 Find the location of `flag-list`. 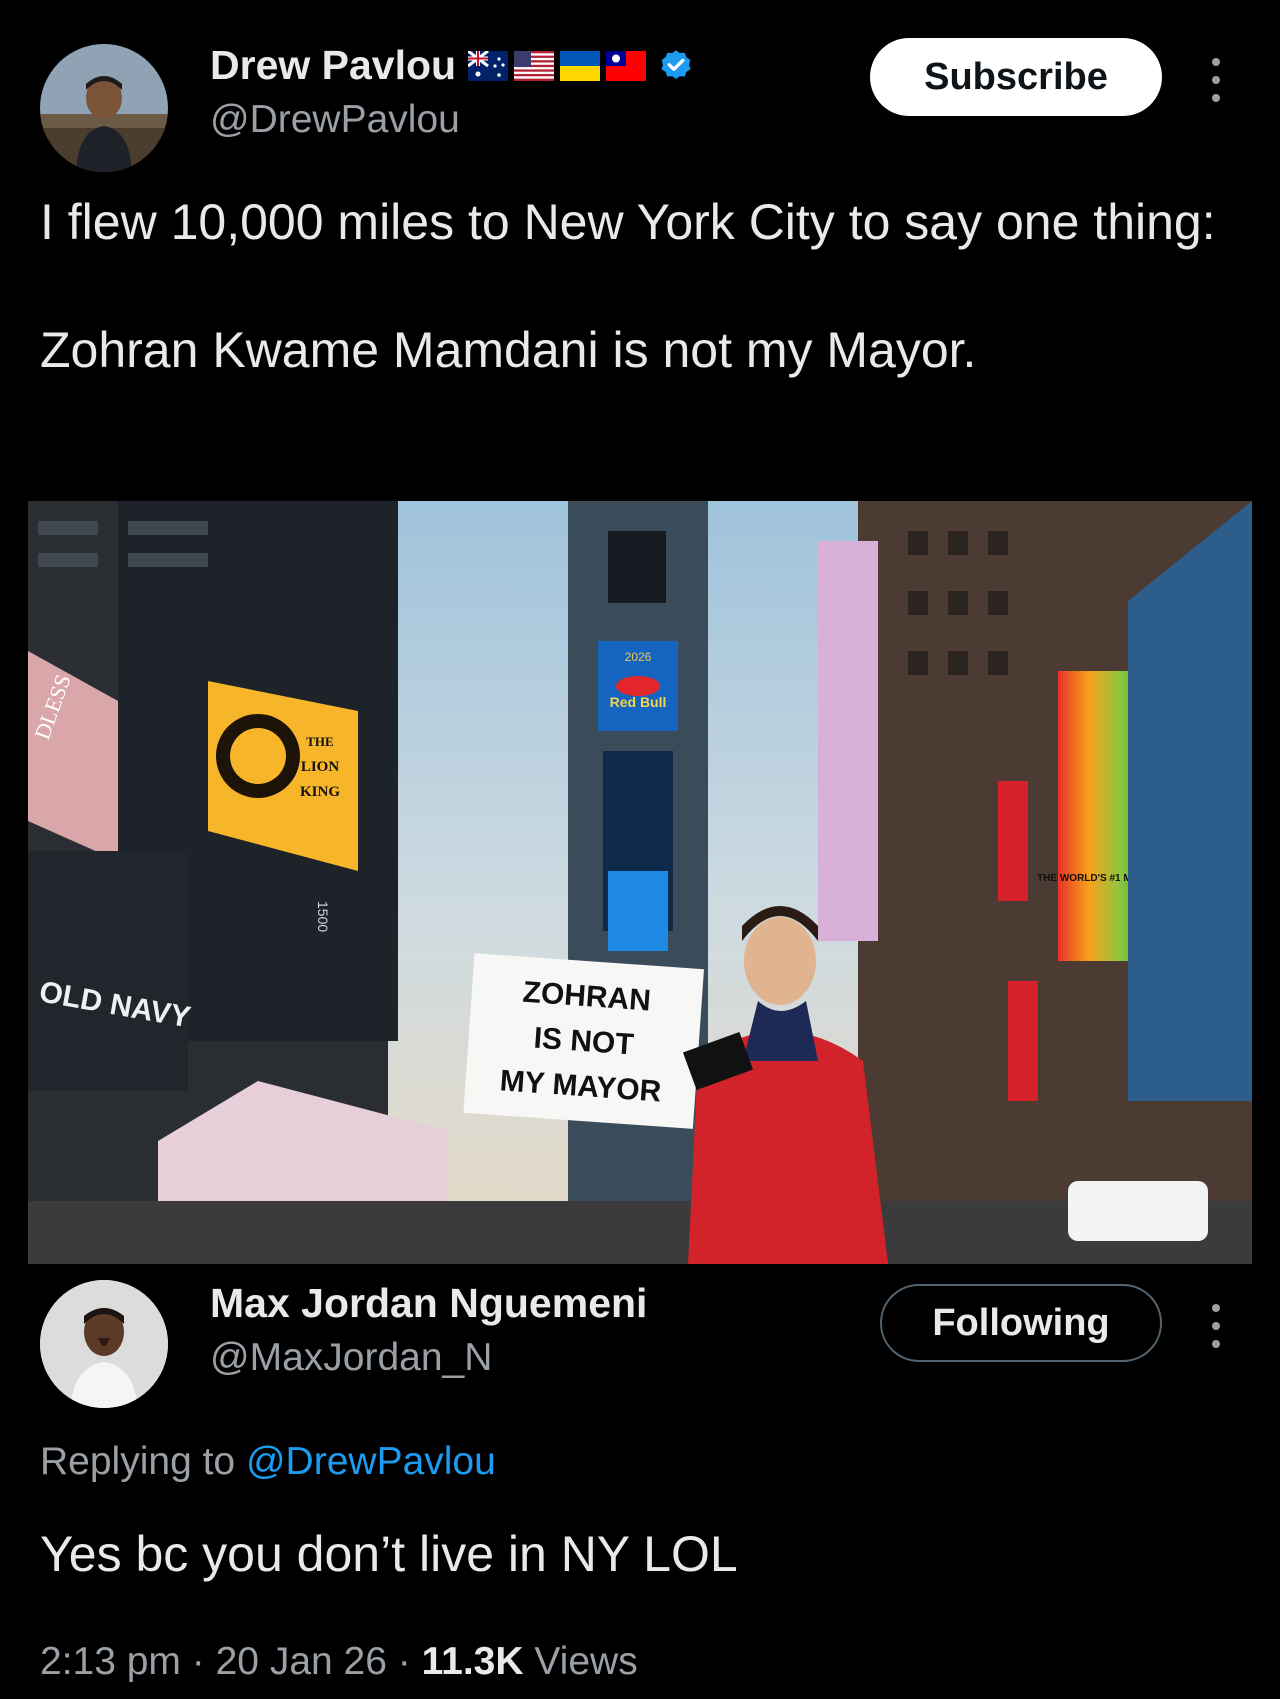

flag-list is located at coordinates (557, 65).